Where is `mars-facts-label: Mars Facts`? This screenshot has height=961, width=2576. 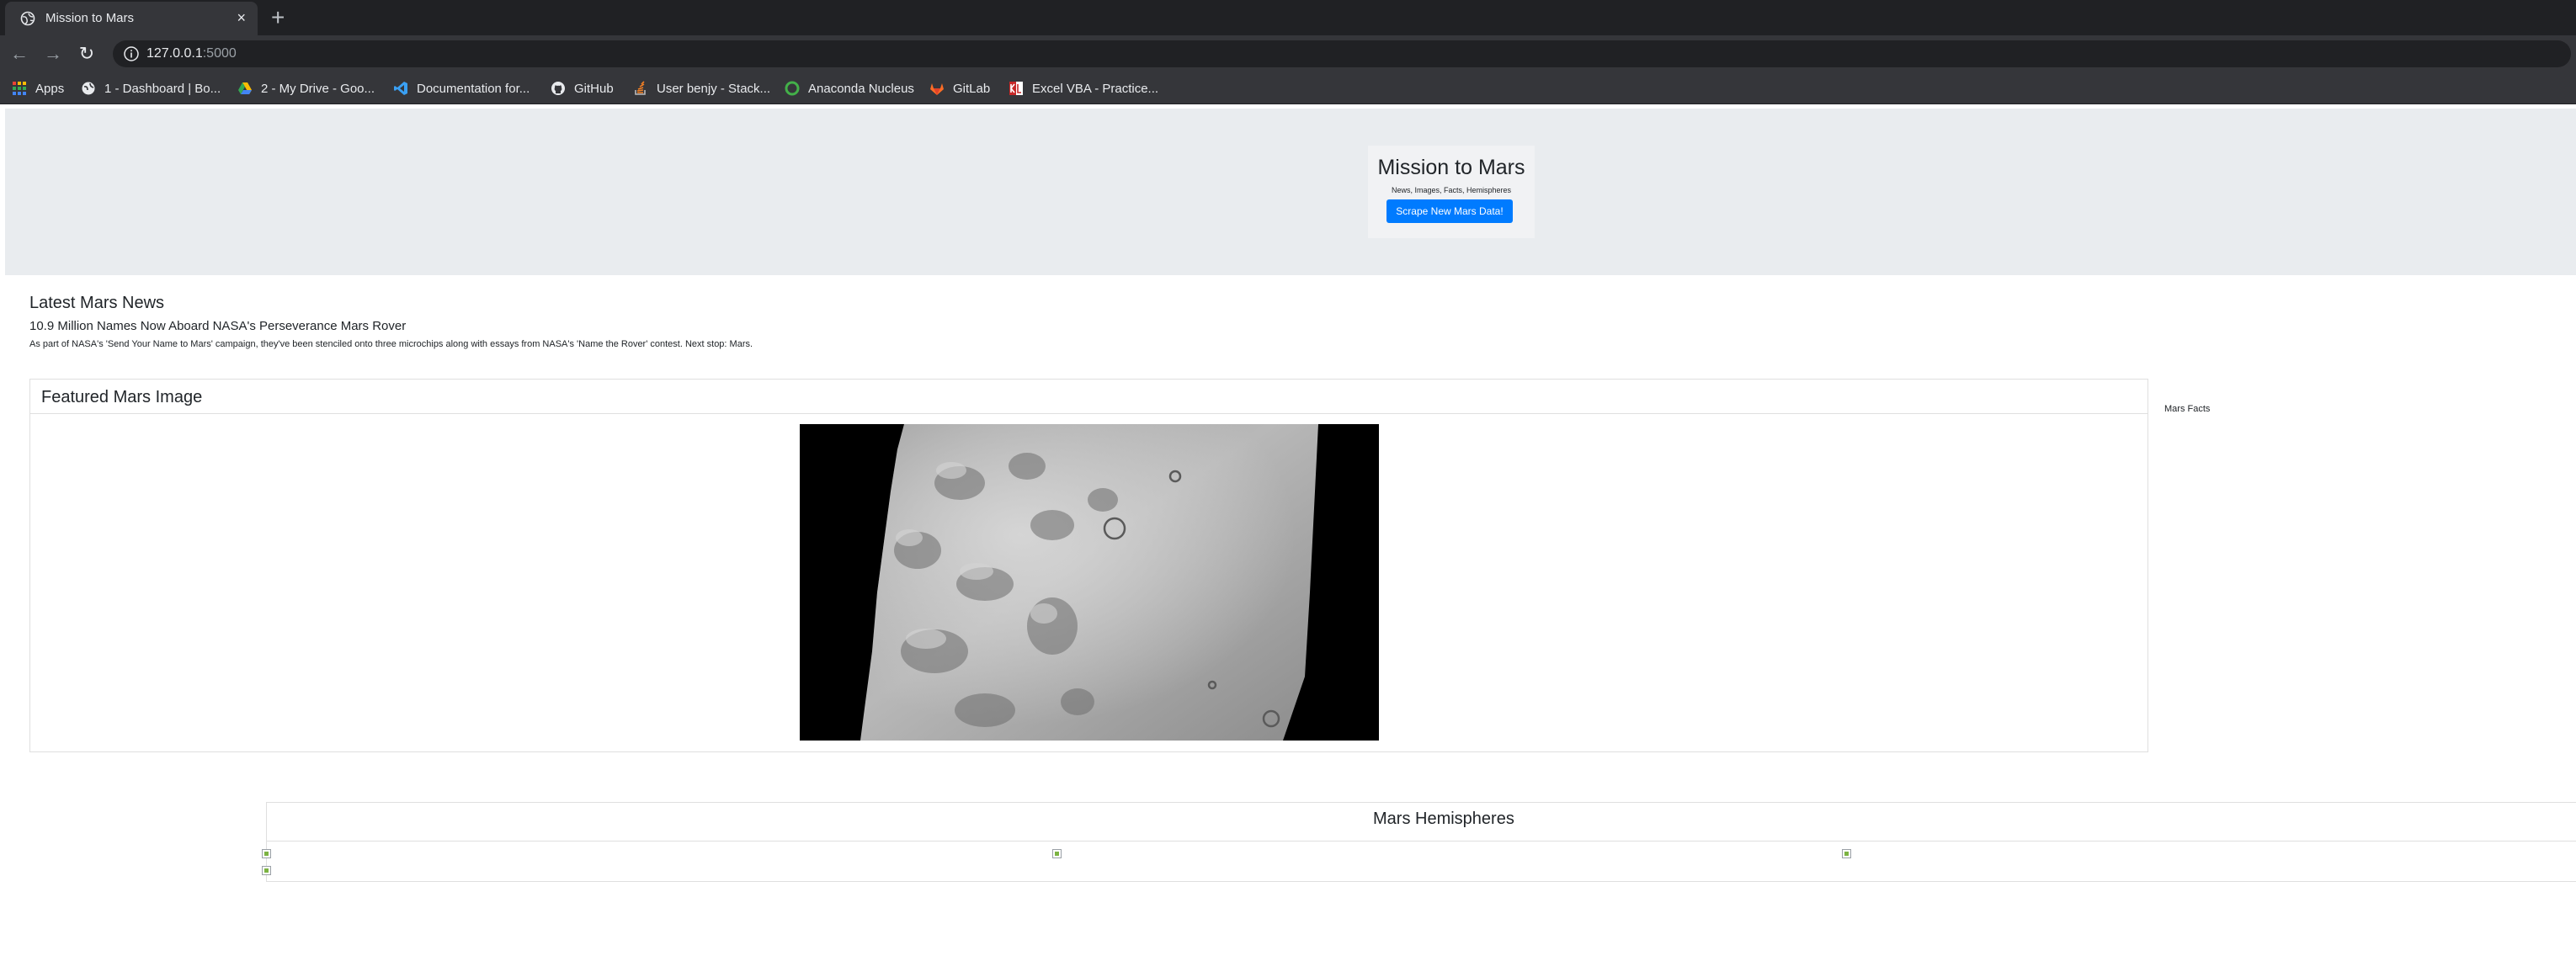 mars-facts-label: Mars Facts is located at coordinates (2188, 409).